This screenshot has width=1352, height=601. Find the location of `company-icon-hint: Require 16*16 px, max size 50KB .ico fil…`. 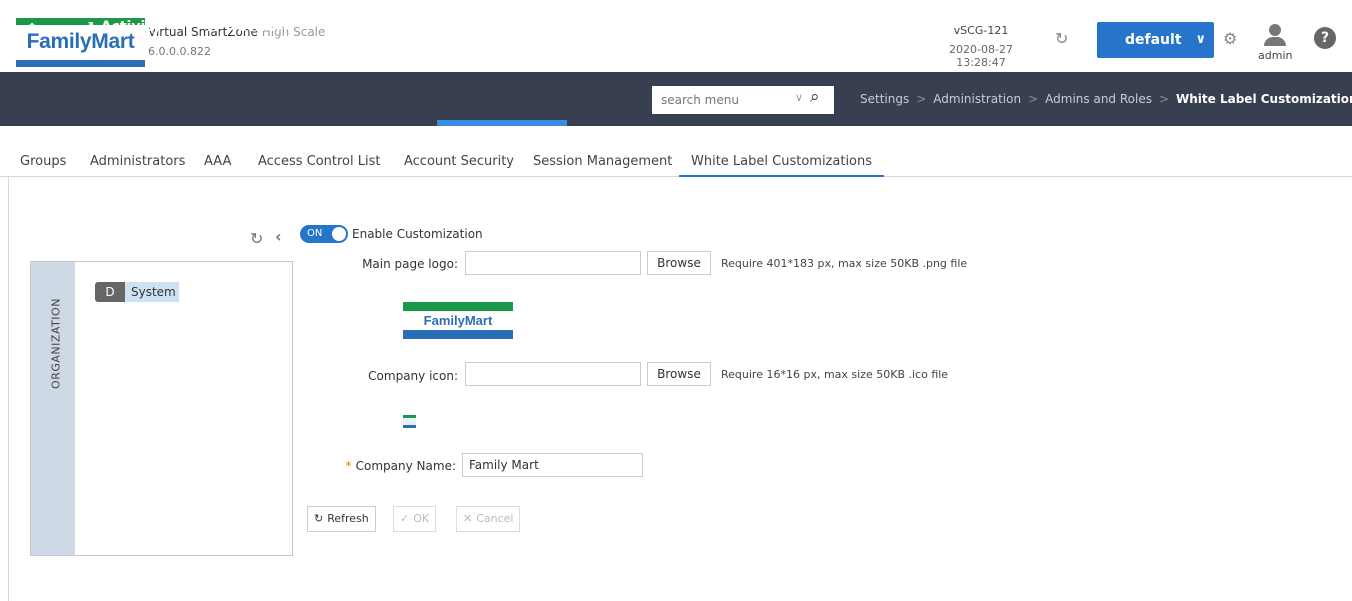

company-icon-hint: Require 16*16 px, max size 50KB .ico fil… is located at coordinates (835, 374).